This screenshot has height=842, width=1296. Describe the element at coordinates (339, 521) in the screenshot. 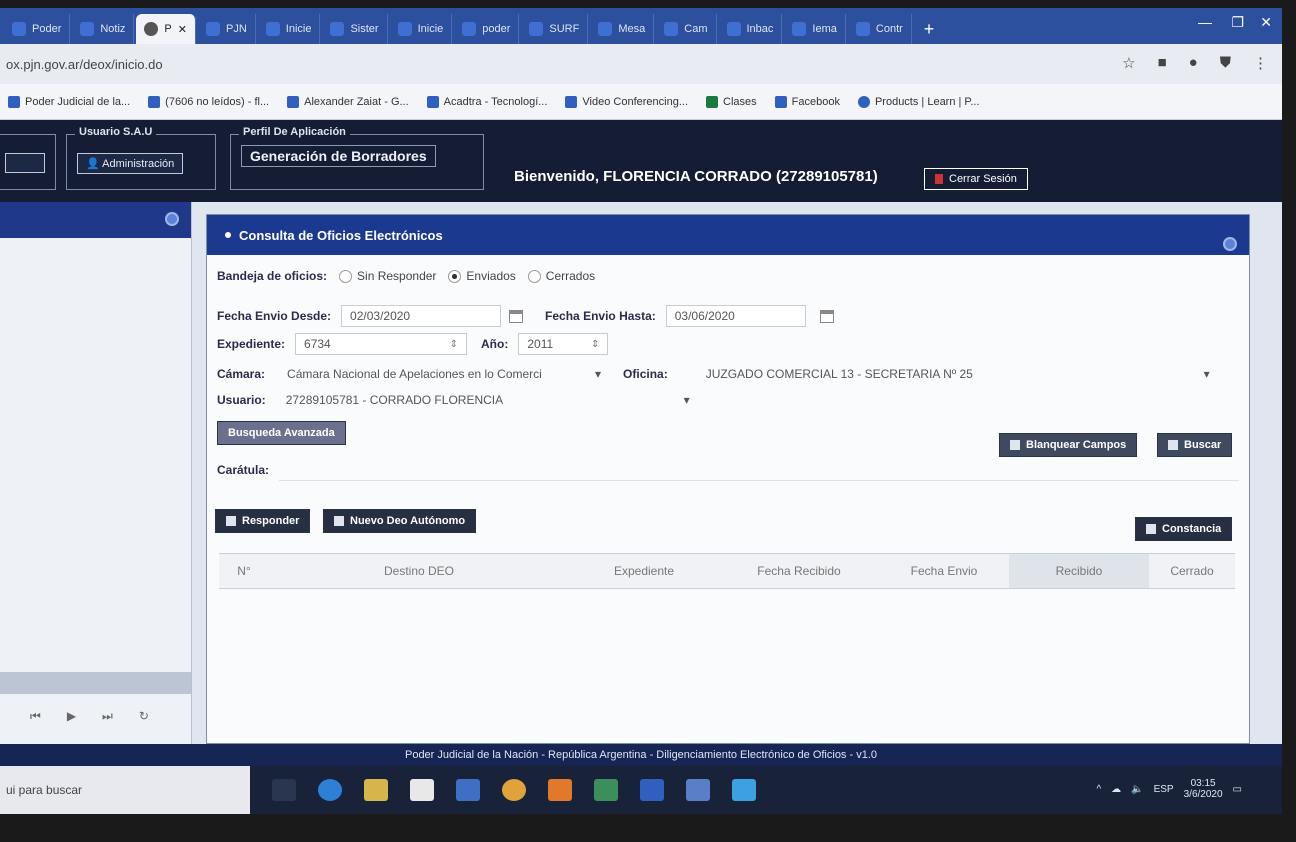

I see `new-document-icon` at that location.